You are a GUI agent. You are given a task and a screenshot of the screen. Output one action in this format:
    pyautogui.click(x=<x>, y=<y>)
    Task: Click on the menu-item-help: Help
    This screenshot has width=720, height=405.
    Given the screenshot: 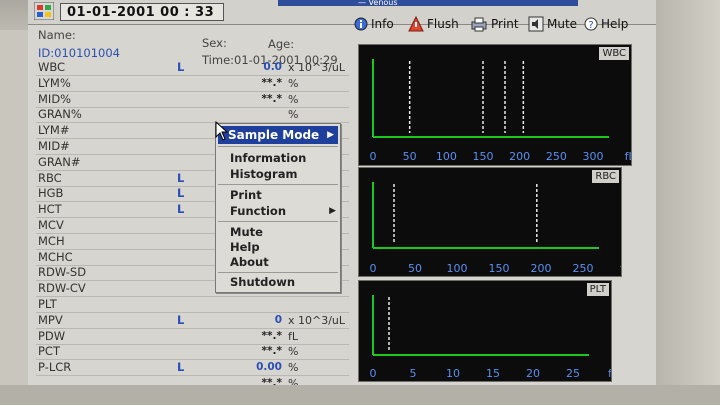 What is the action you would take?
    pyautogui.click(x=245, y=247)
    